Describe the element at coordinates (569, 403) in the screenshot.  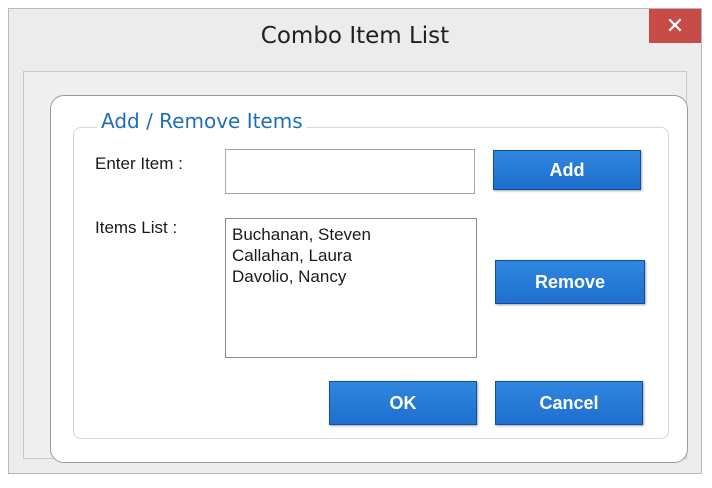
I see `cancel-button: Cancel` at that location.